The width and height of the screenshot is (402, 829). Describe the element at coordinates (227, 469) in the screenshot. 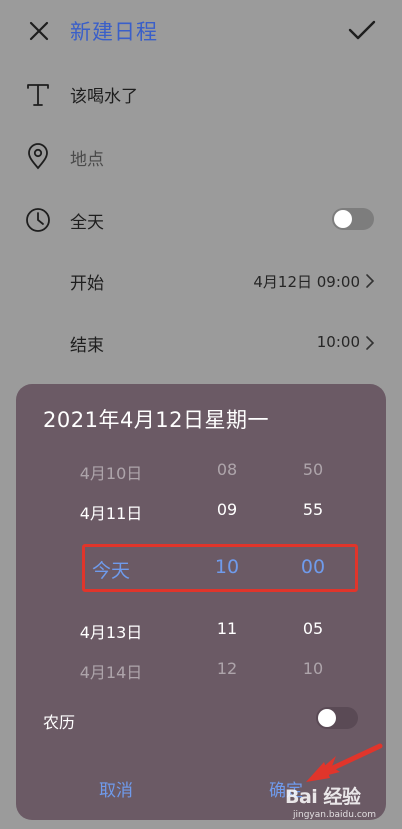

I see `wheel-option: 08` at that location.